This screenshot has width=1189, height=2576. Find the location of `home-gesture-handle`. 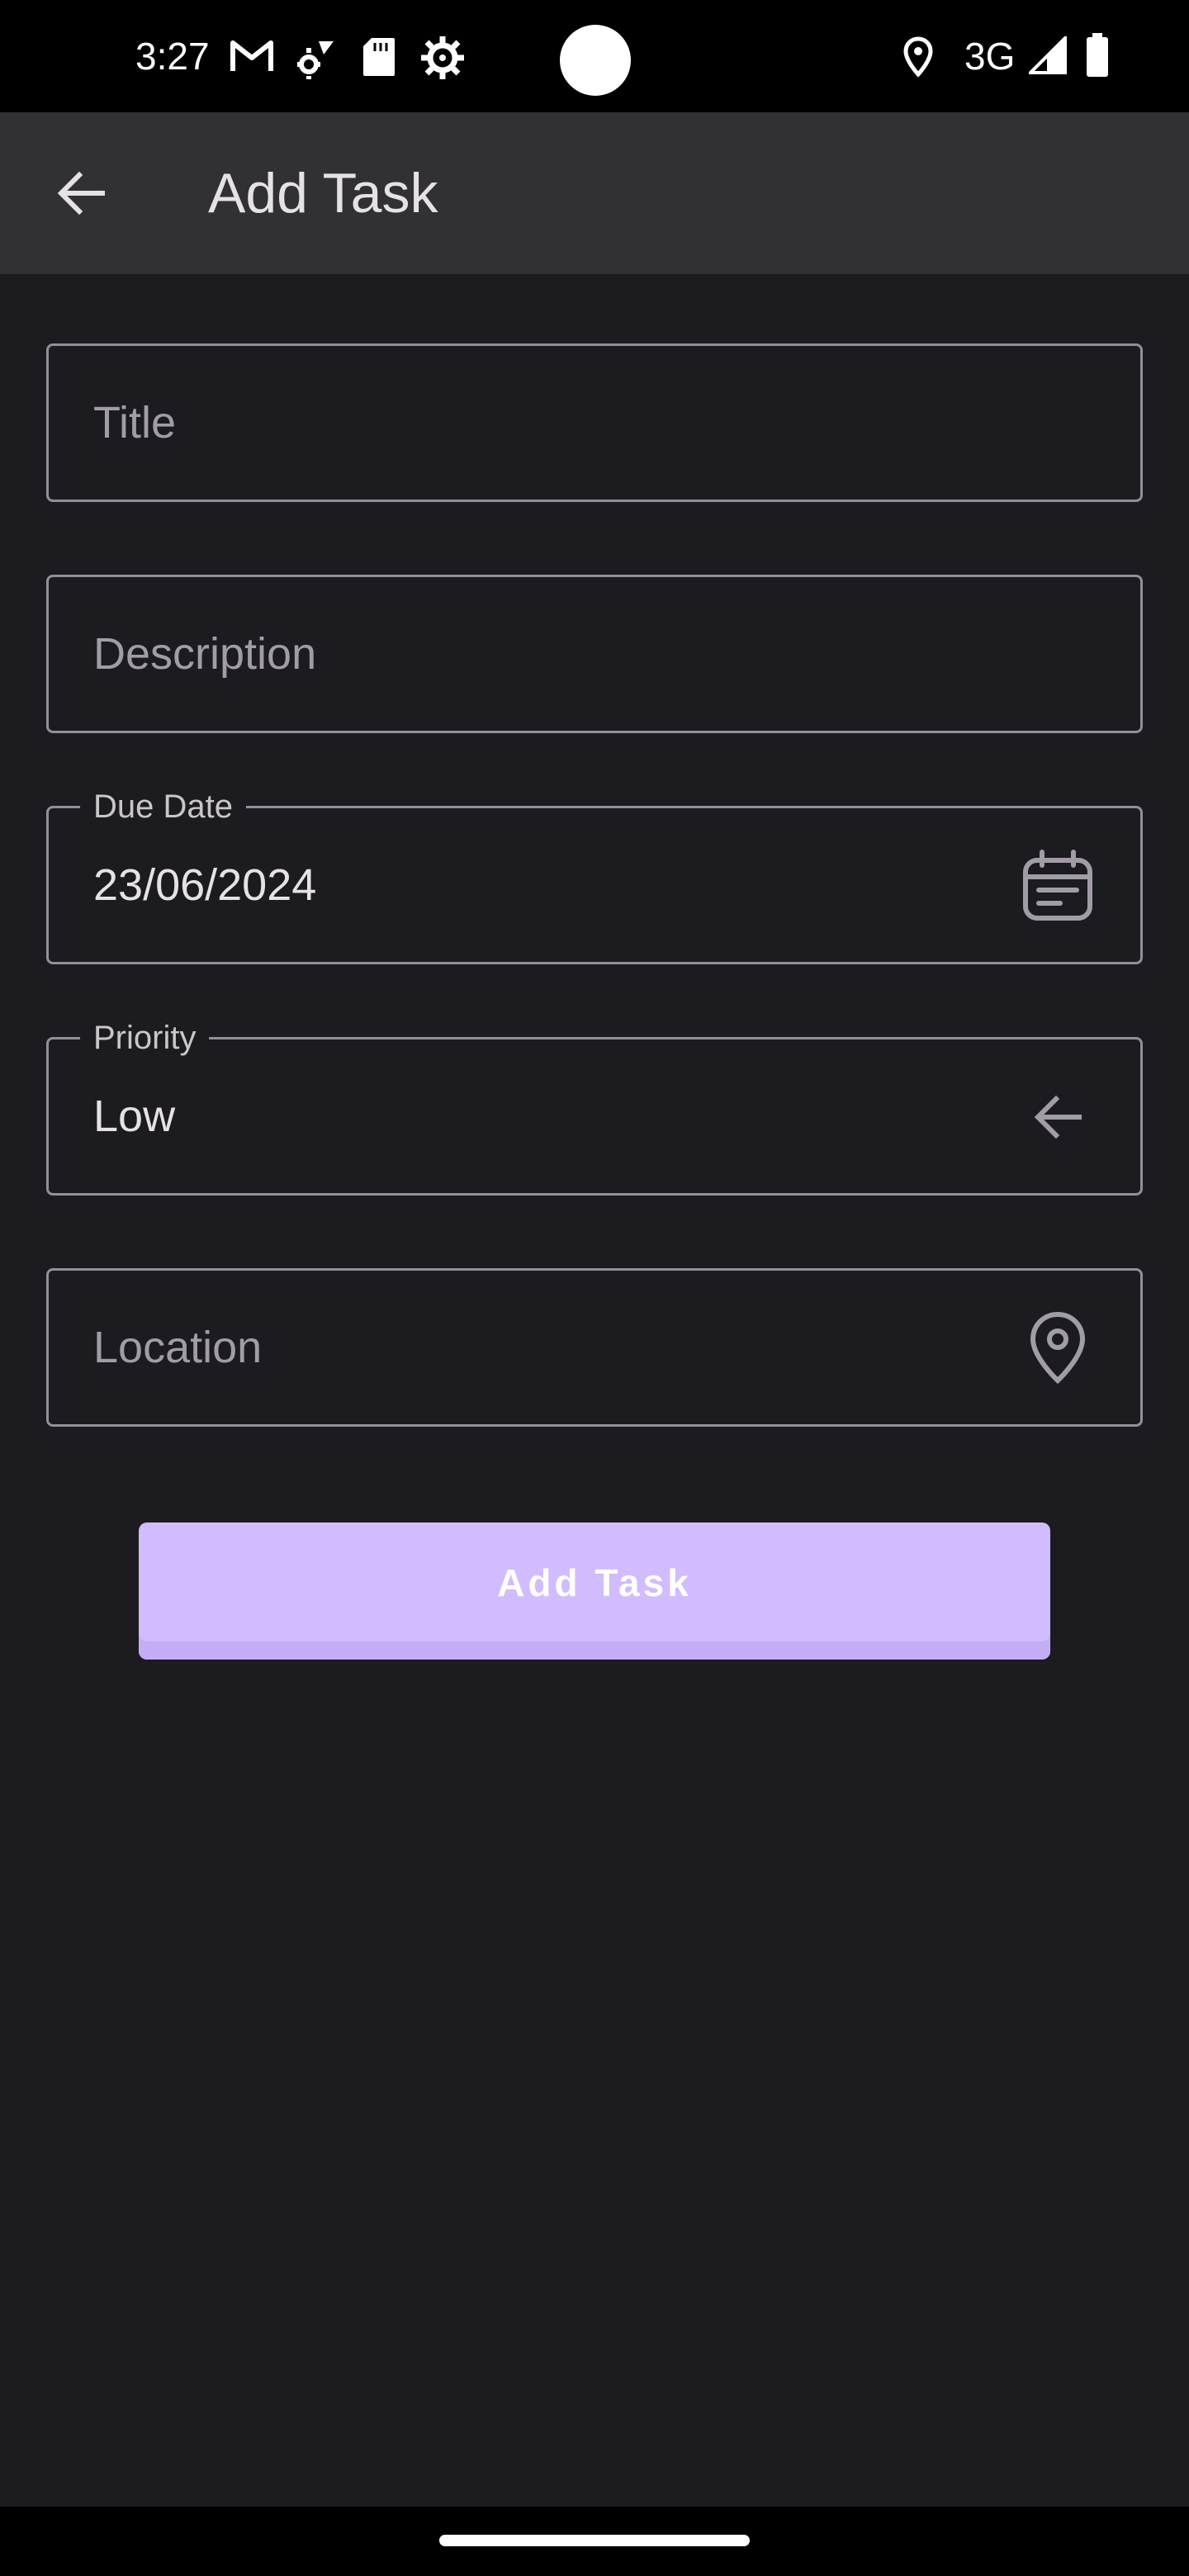

home-gesture-handle is located at coordinates (594, 2540).